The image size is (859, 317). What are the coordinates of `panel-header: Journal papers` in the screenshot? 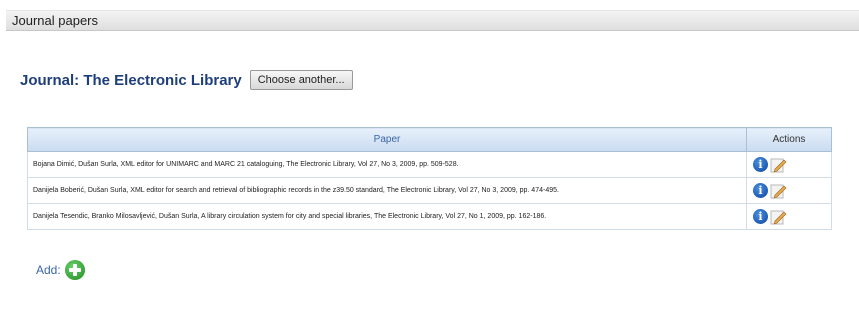 It's located at (432, 20).